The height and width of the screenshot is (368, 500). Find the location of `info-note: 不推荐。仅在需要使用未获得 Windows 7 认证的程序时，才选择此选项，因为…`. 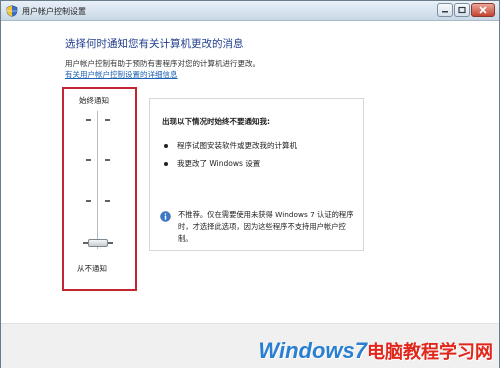

info-note: 不推荐。仅在需要使用未获得 Windows 7 认证的程序时，才选择此选项，因为… is located at coordinates (266, 226).